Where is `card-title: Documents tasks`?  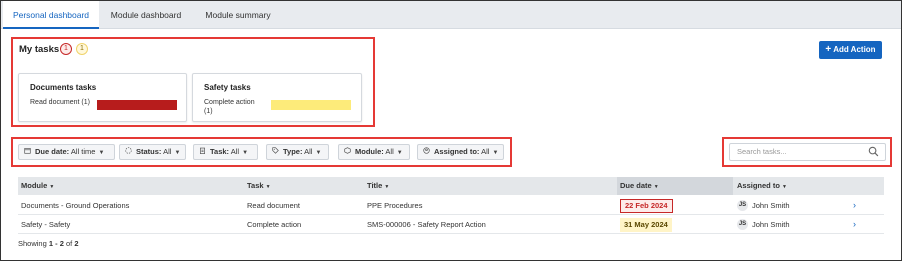
card-title: Documents tasks is located at coordinates (63, 87).